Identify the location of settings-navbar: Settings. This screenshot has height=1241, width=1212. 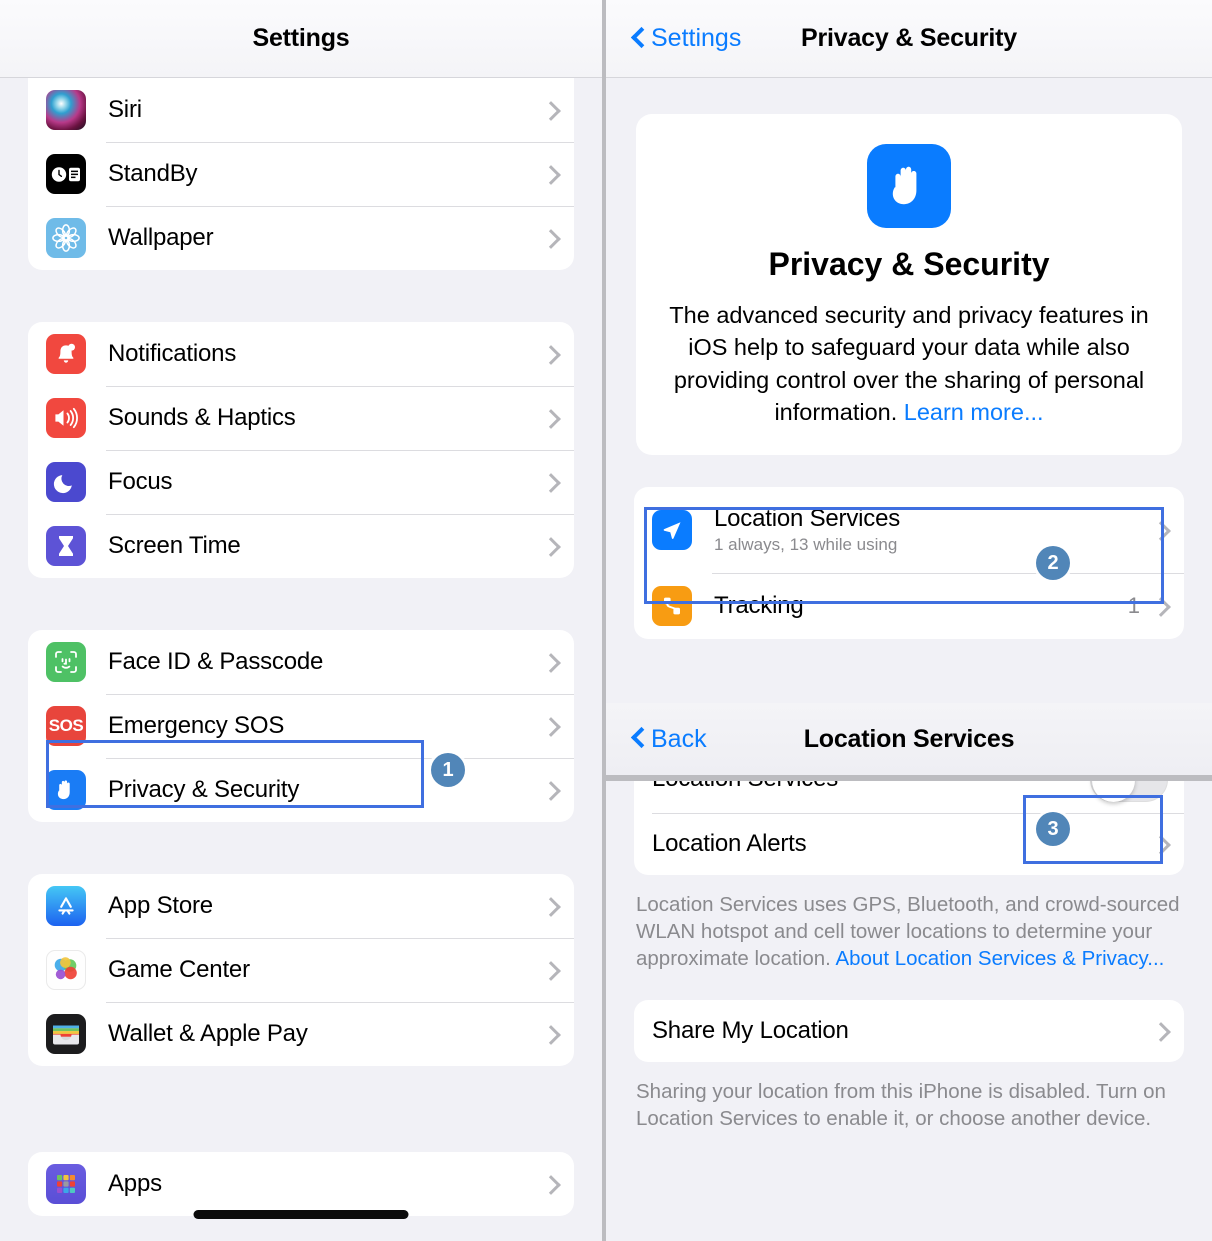
(301, 39).